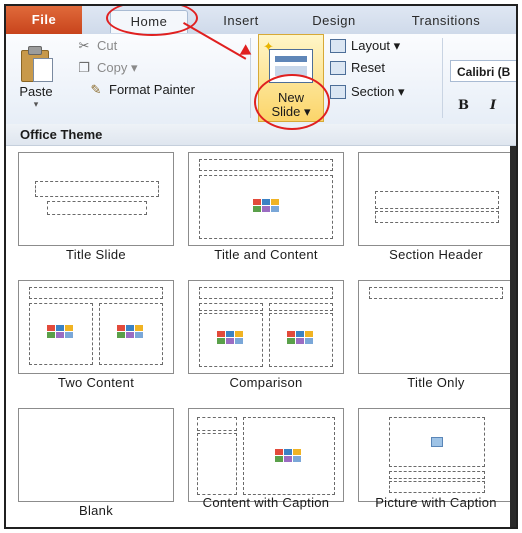  What do you see at coordinates (36, 91) in the screenshot?
I see `paste-label: Paste` at bounding box center [36, 91].